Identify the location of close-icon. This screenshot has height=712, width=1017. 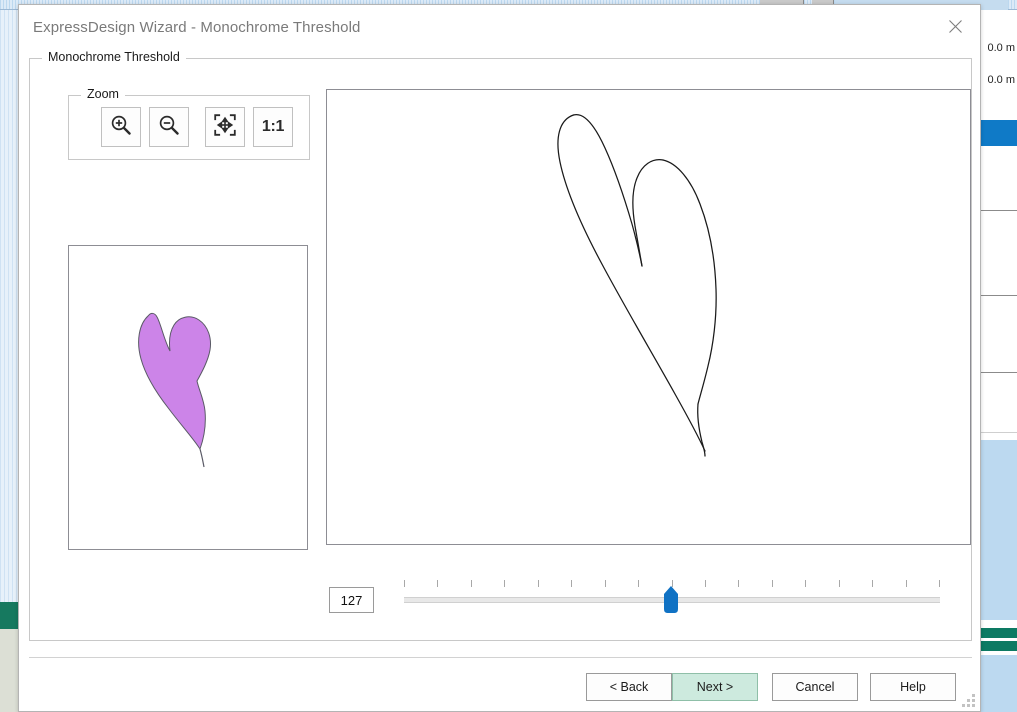
(955, 26).